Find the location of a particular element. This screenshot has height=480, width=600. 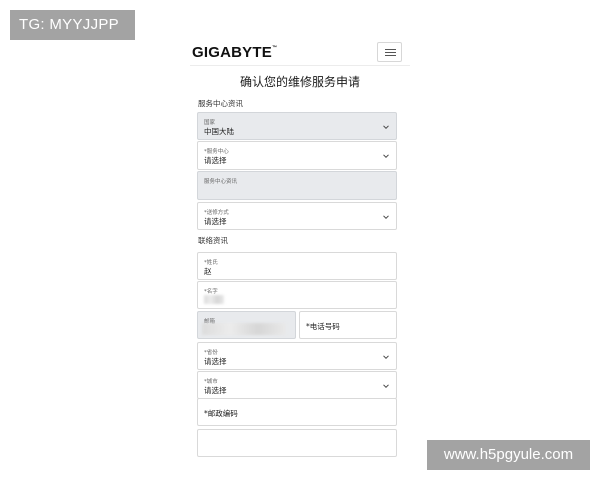

surname-value: 赵 is located at coordinates (208, 271).